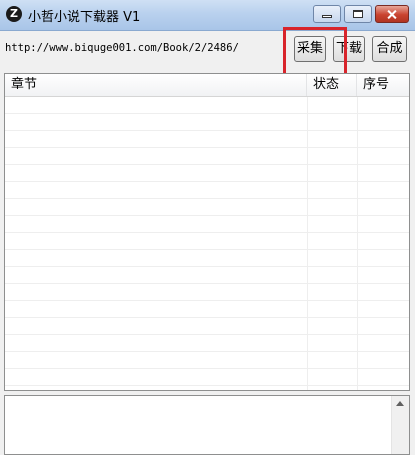 Image resolution: width=415 pixels, height=455 pixels. What do you see at coordinates (358, 14) in the screenshot?
I see `maximize-button` at bounding box center [358, 14].